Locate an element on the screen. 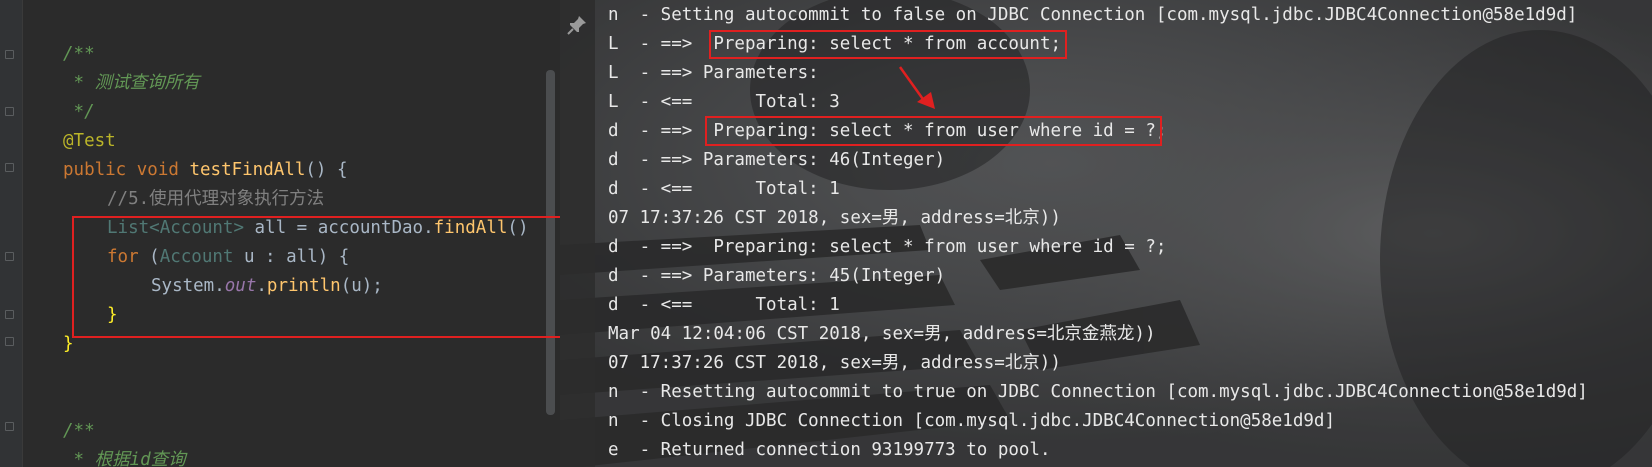 The image size is (1652, 467). console-toolbar is located at coordinates (577, 233).